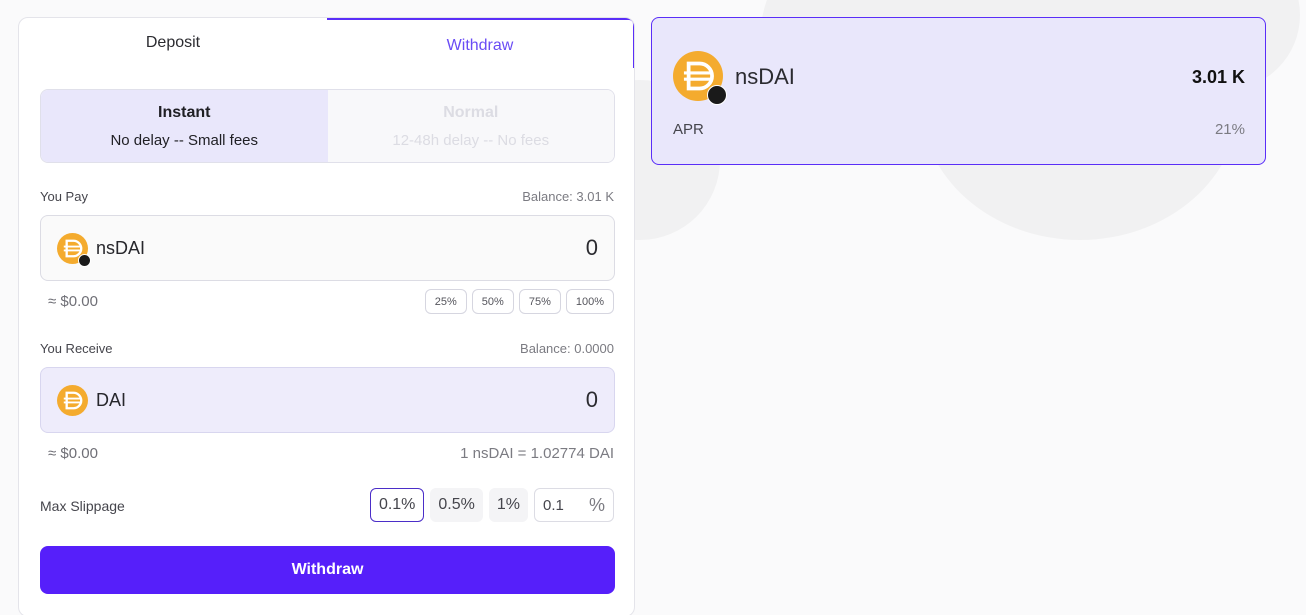  What do you see at coordinates (184, 140) in the screenshot?
I see `mode-instant-subtitle: No delay -- Small fees` at bounding box center [184, 140].